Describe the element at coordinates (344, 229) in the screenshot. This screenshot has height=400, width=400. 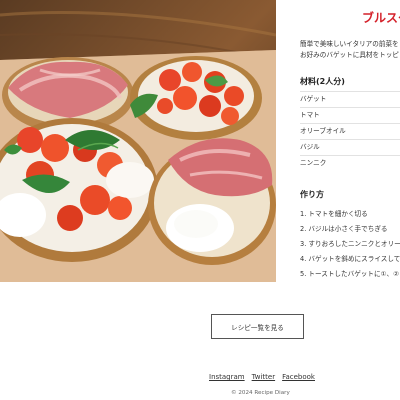
I see `method-step: 2. バジルは小さく手でちぎる` at that location.